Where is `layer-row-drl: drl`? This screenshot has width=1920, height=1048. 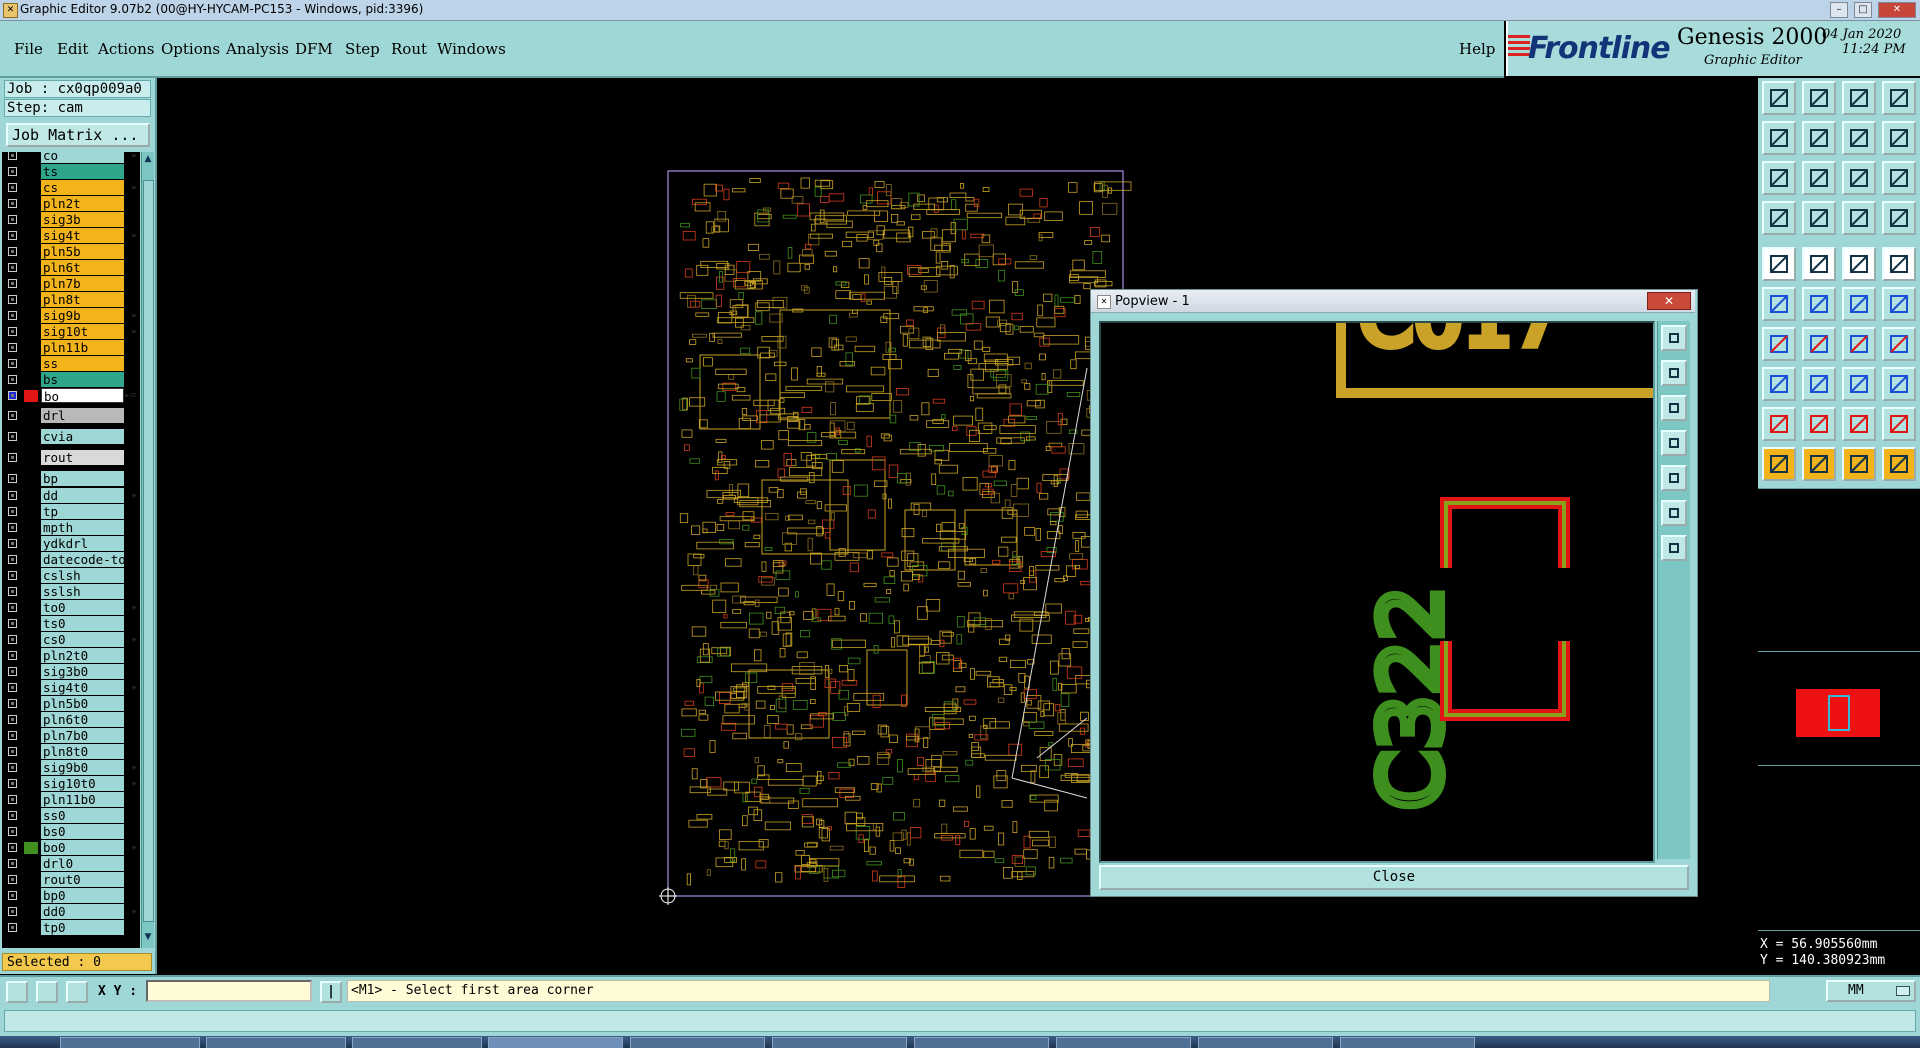 layer-row-drl: drl is located at coordinates (71, 416).